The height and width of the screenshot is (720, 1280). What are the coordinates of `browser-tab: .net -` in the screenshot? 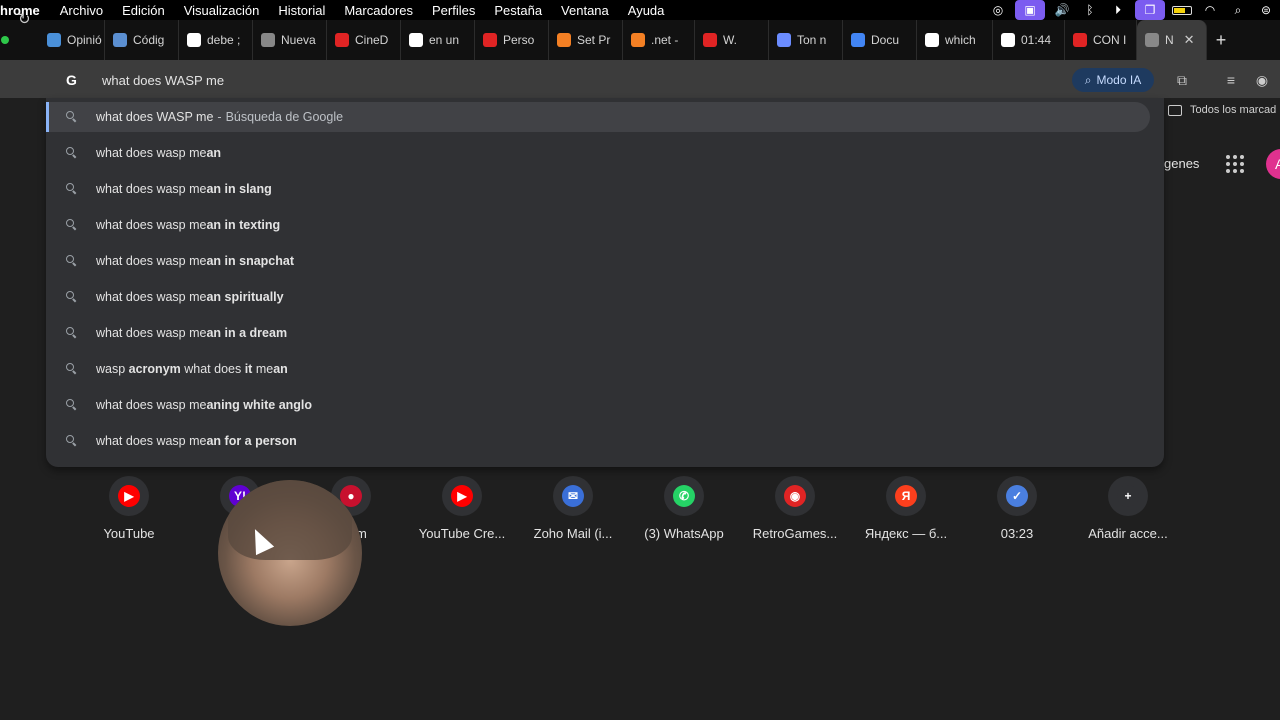 It's located at (659, 40).